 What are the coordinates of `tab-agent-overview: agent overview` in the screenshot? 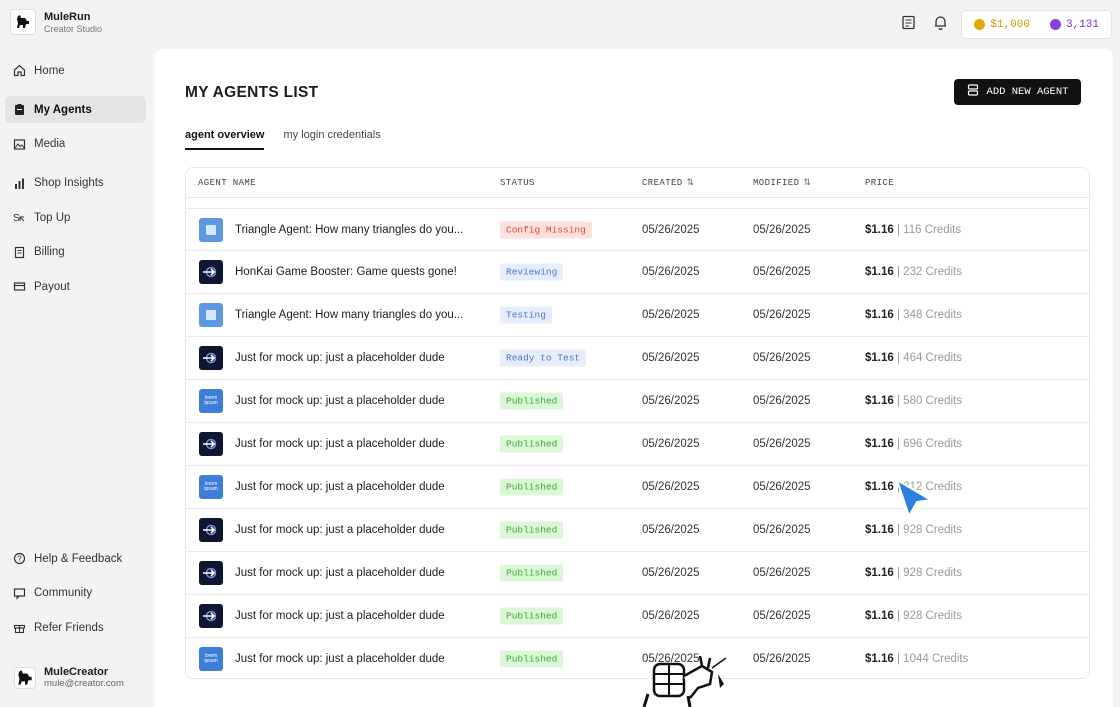 It's located at (225, 139).